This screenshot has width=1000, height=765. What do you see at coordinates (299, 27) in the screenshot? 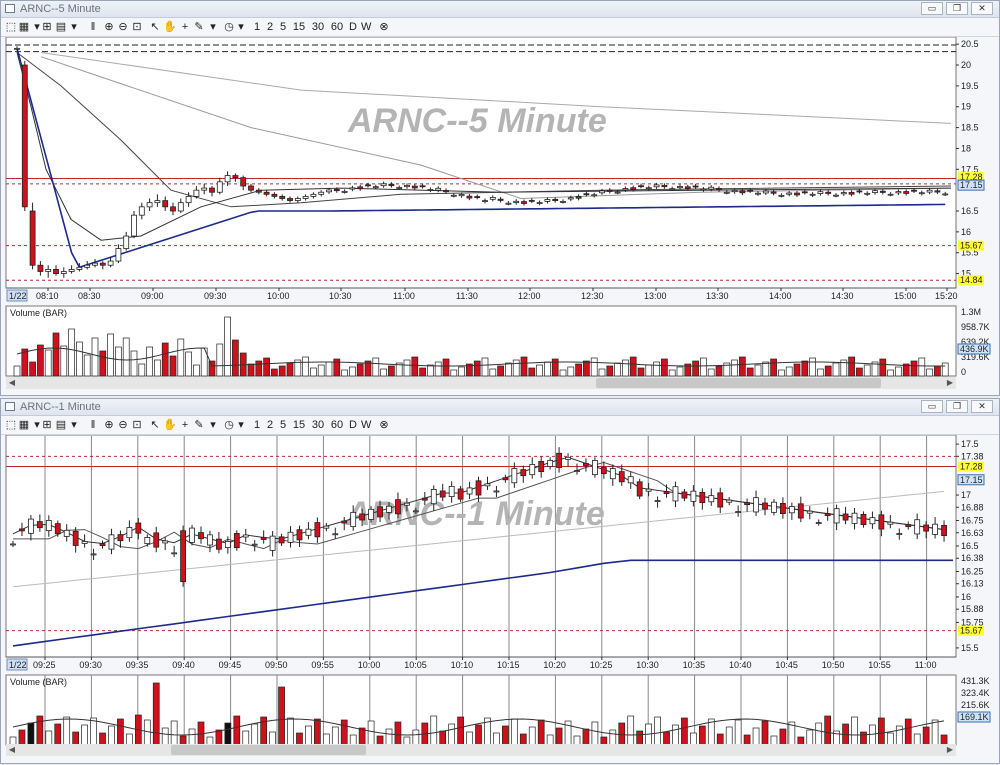
I see `period-button-15: 15` at bounding box center [299, 27].